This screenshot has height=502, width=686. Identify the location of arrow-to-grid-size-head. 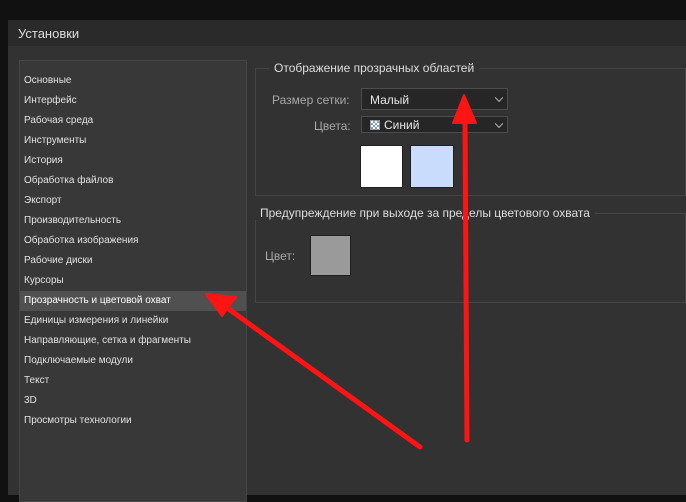
(464, 109).